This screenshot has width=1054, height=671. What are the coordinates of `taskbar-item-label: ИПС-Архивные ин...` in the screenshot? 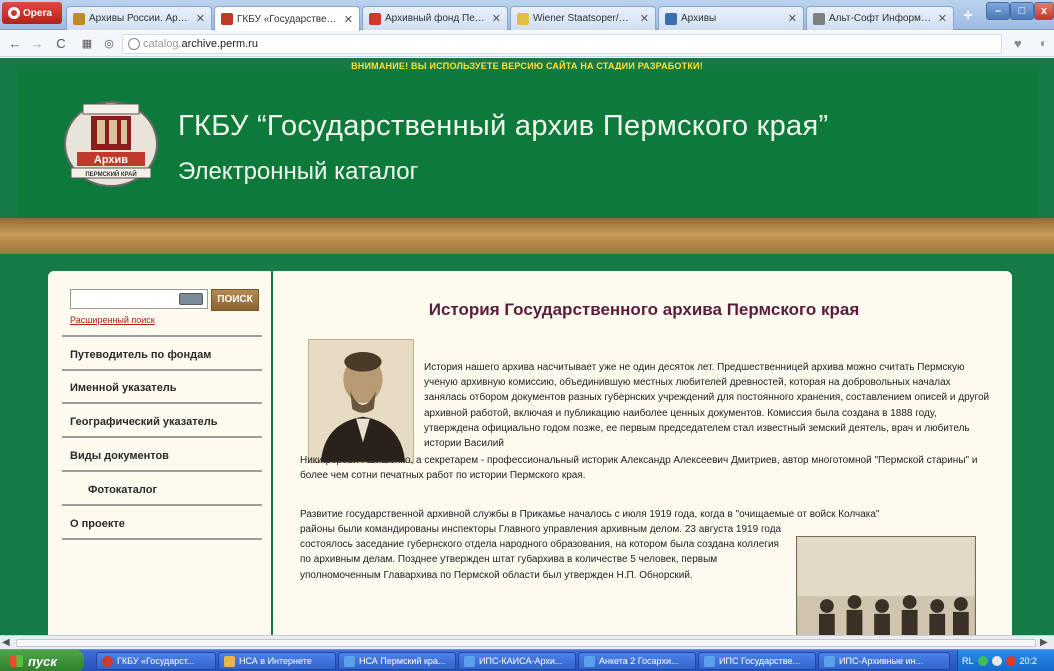 It's located at (881, 661).